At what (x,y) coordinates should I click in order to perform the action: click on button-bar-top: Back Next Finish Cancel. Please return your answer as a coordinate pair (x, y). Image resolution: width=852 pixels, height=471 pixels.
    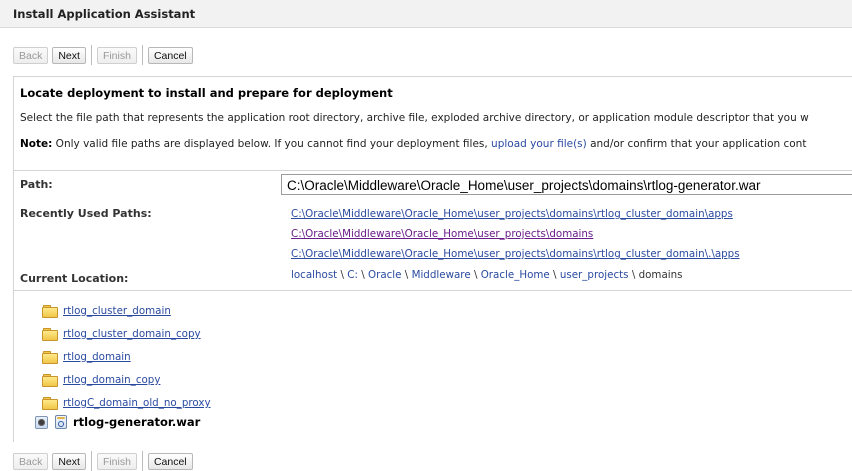
    Looking at the image, I should click on (105, 55).